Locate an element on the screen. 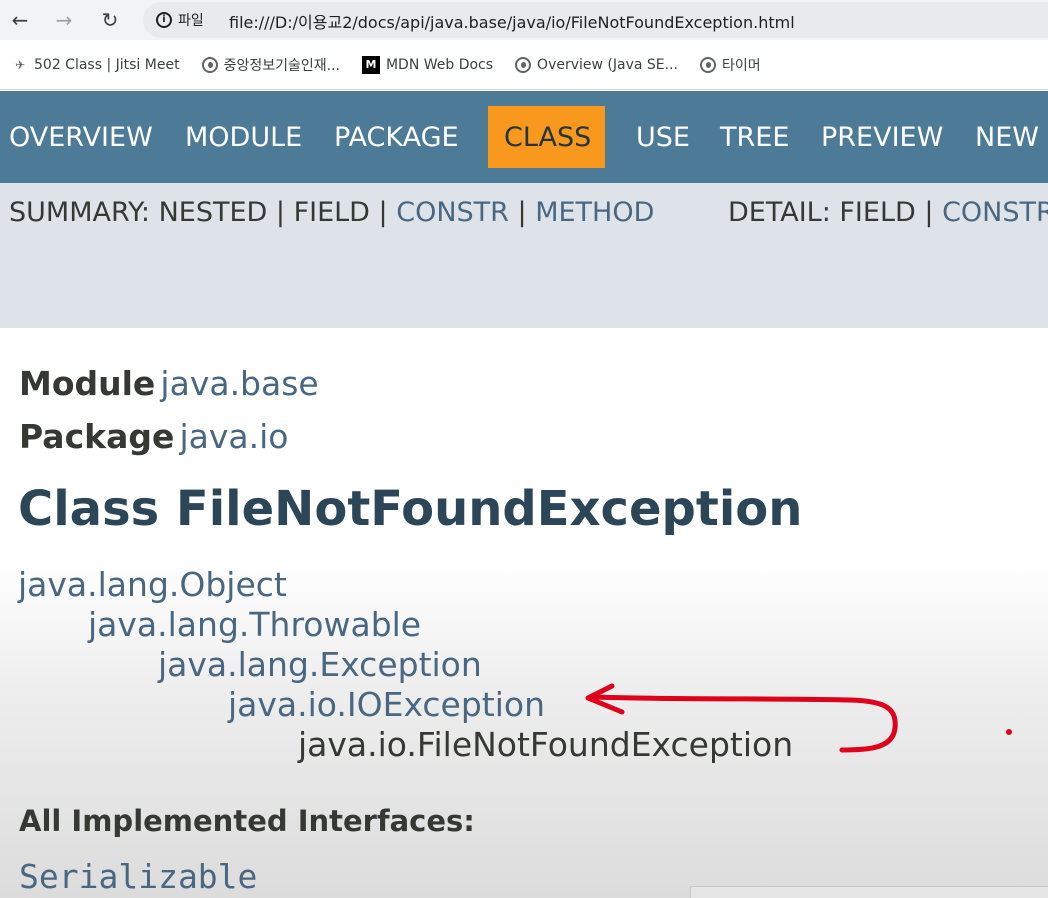 This screenshot has width=1048, height=898. inheritance-ioexception: java.io.IOException is located at coordinates (386, 704).